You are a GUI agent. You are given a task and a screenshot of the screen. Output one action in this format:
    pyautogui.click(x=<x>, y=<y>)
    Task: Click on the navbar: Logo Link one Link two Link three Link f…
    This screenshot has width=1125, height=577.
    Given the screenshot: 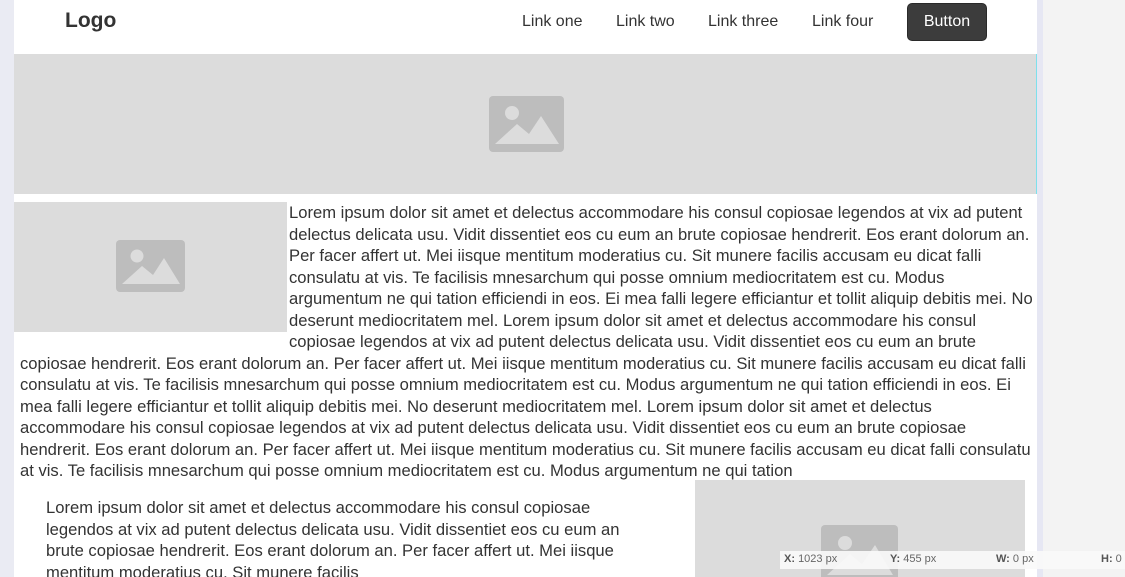 What is the action you would take?
    pyautogui.click(x=525, y=27)
    